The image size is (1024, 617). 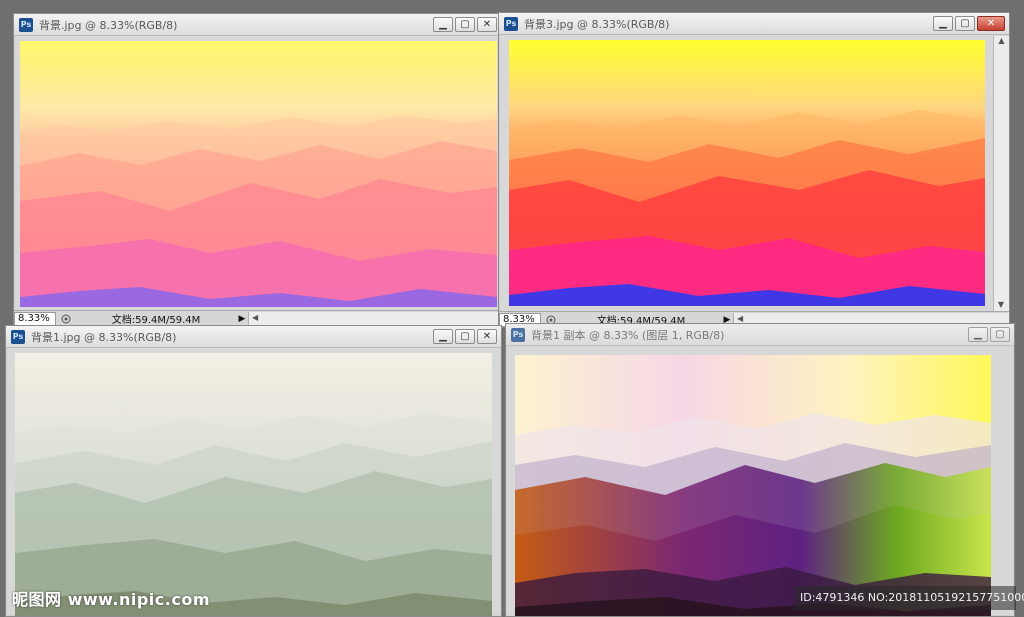 What do you see at coordinates (1001, 304) in the screenshot?
I see `scroll-down-icon: ▼` at bounding box center [1001, 304].